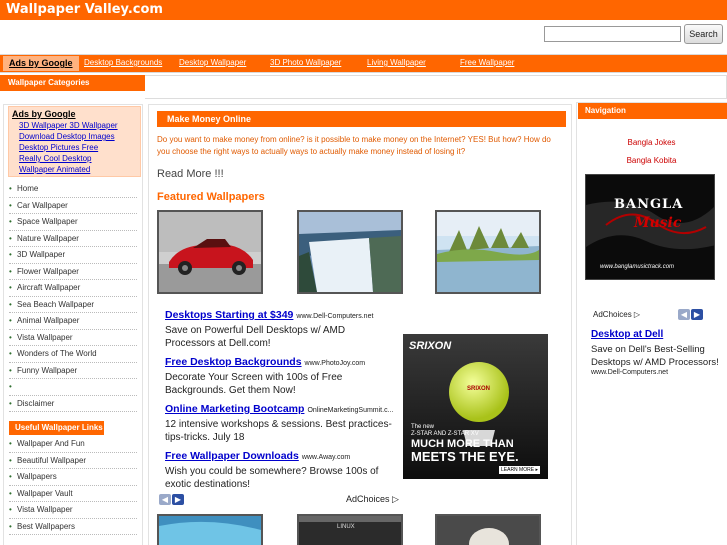  What do you see at coordinates (73, 387) in the screenshot?
I see `sidebar-item-empty: •` at bounding box center [73, 387].